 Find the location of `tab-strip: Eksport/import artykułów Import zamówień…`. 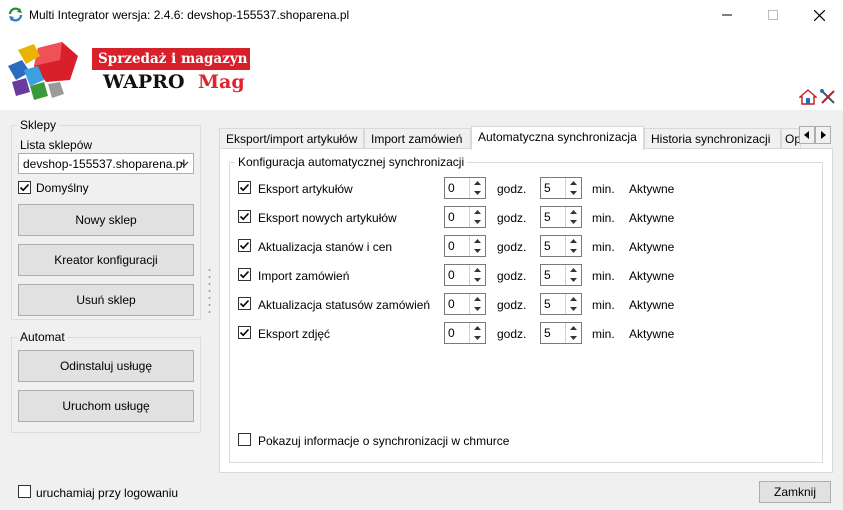

tab-strip: Eksport/import artykułów Import zamówień… is located at coordinates (526, 138).